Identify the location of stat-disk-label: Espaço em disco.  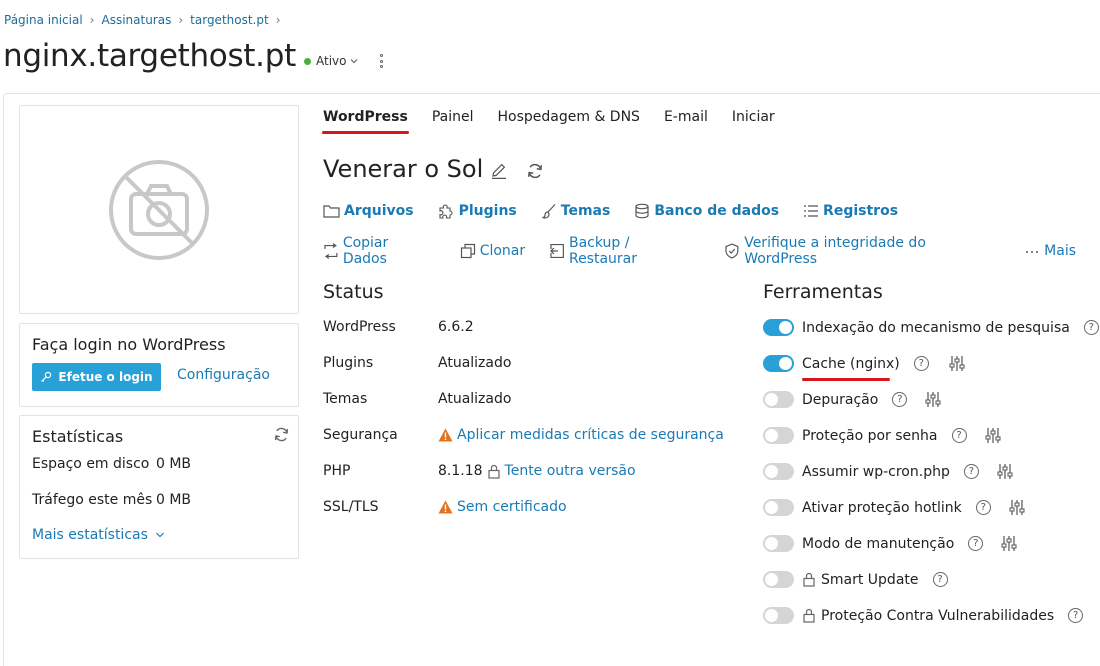
(91, 464).